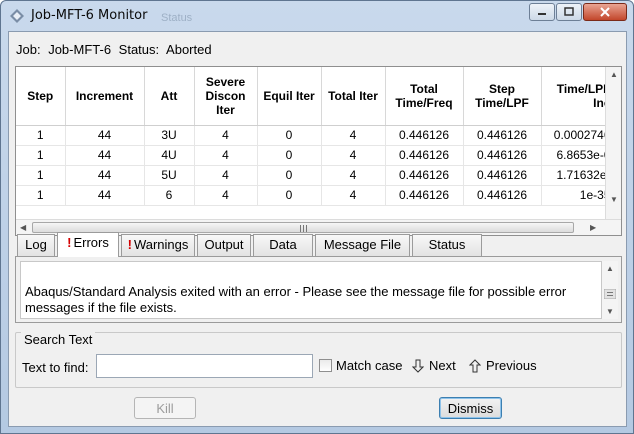  Describe the element at coordinates (105, 96) in the screenshot. I see `column-header: Increment` at that location.